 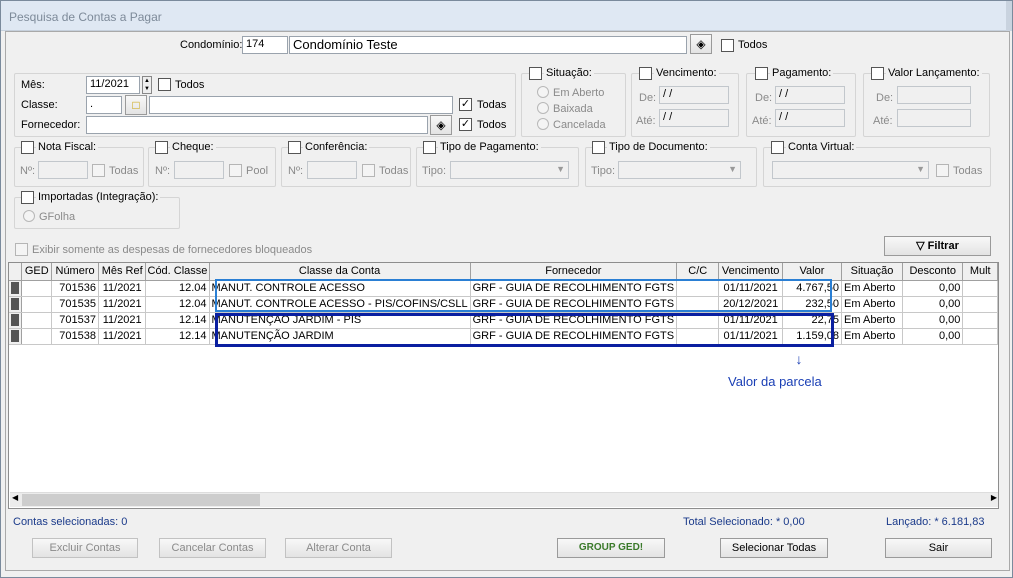 What do you see at coordinates (611, 548) in the screenshot?
I see `group-ged-button: GROUP GED!` at bounding box center [611, 548].